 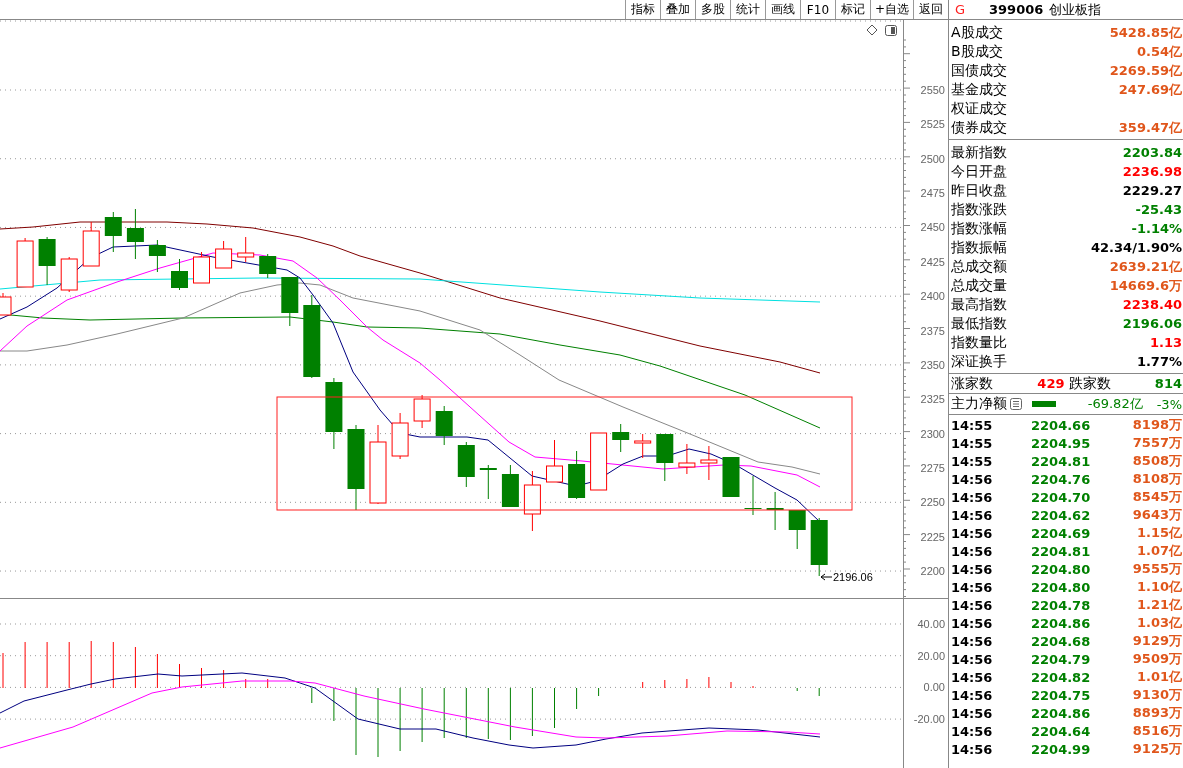 What do you see at coordinates (1159, 361) in the screenshot?
I see `stat-value: 1.77%` at bounding box center [1159, 361].